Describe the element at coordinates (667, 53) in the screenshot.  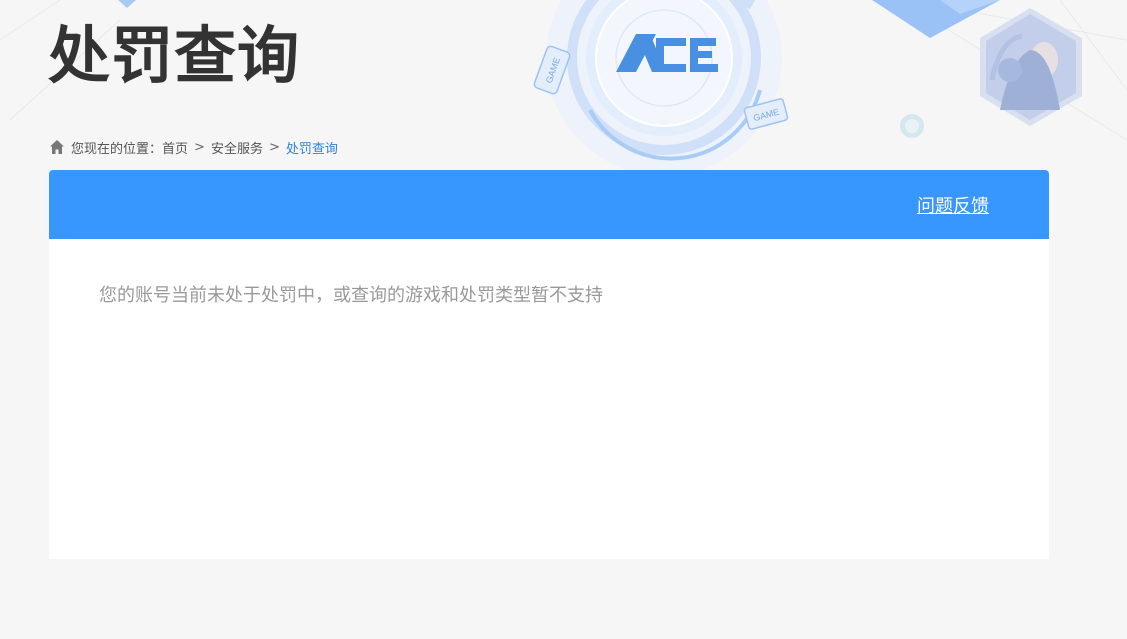
I see `ace-logo` at that location.